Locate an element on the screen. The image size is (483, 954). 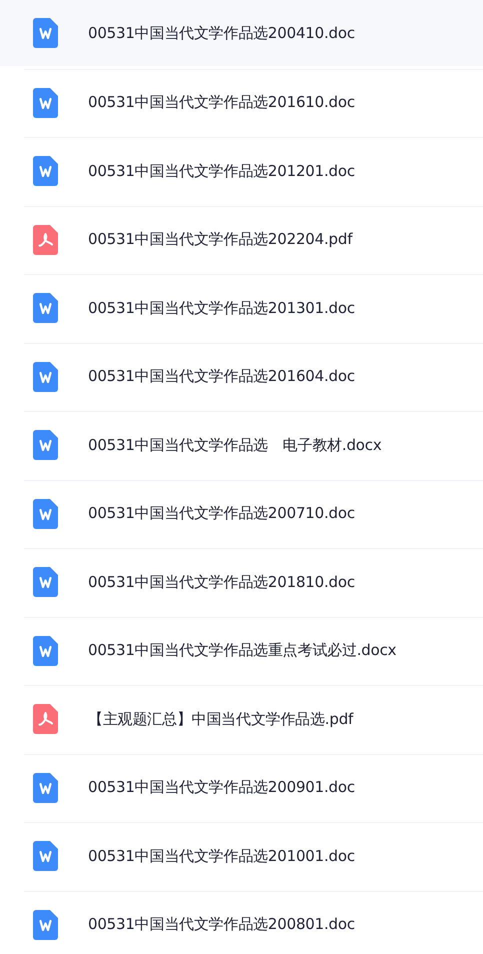
file-list-item: 【主观题汇总】中国当代文学作品选.pdf is located at coordinates (241, 719).